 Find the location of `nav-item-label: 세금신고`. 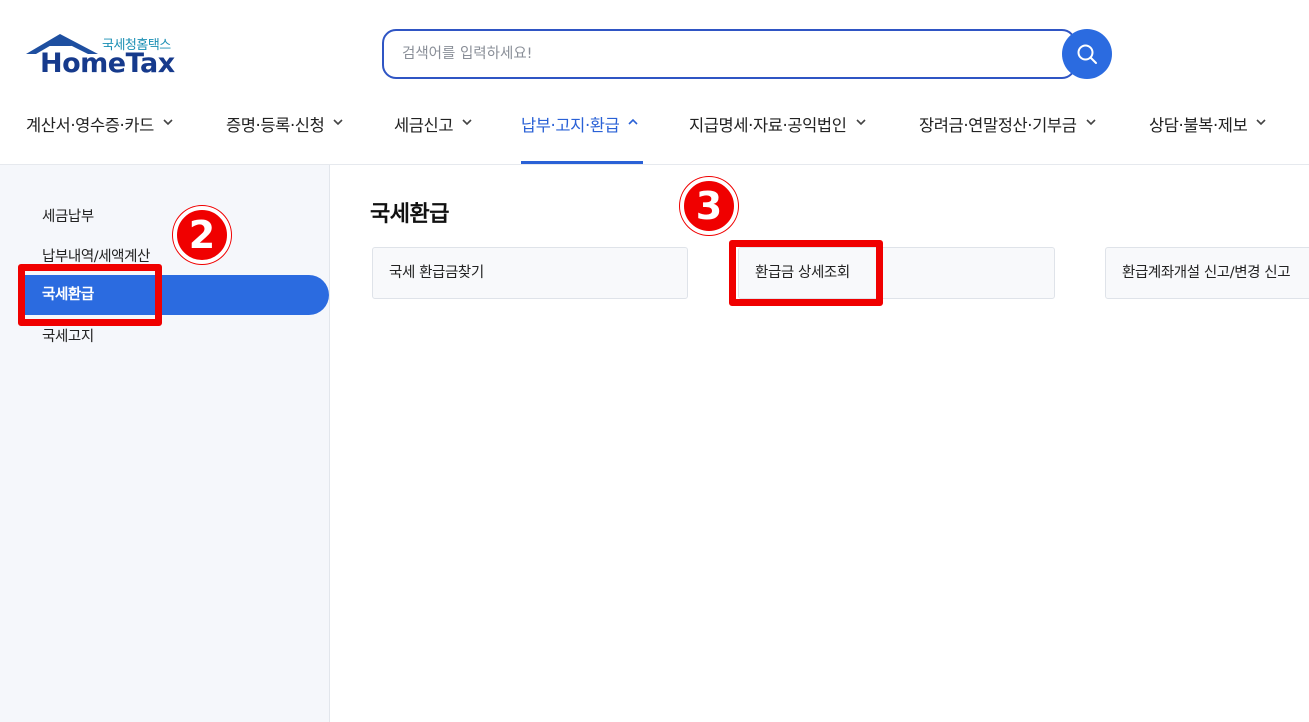

nav-item-label: 세금신고 is located at coordinates (424, 125).